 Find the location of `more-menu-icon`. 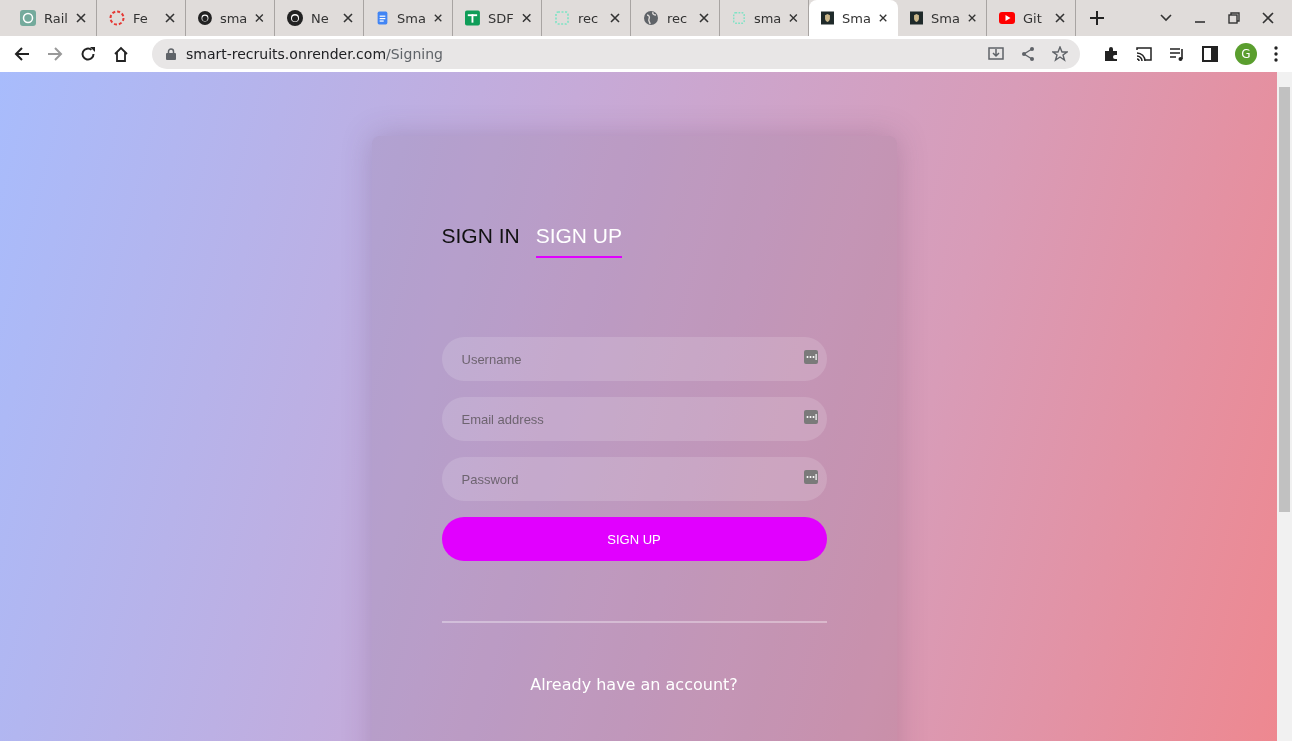

more-menu-icon is located at coordinates (1276, 54).